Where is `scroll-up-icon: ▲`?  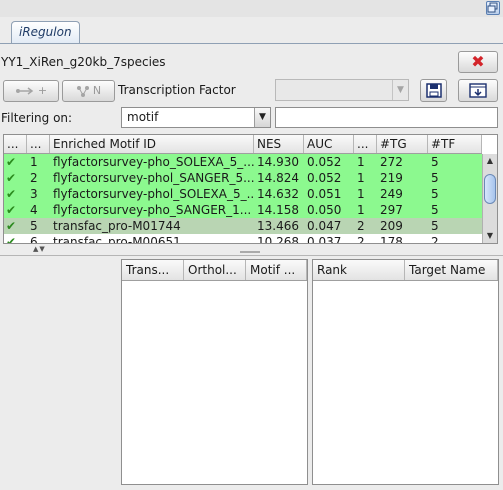
scroll-up-icon: ▲ is located at coordinates (490, 161).